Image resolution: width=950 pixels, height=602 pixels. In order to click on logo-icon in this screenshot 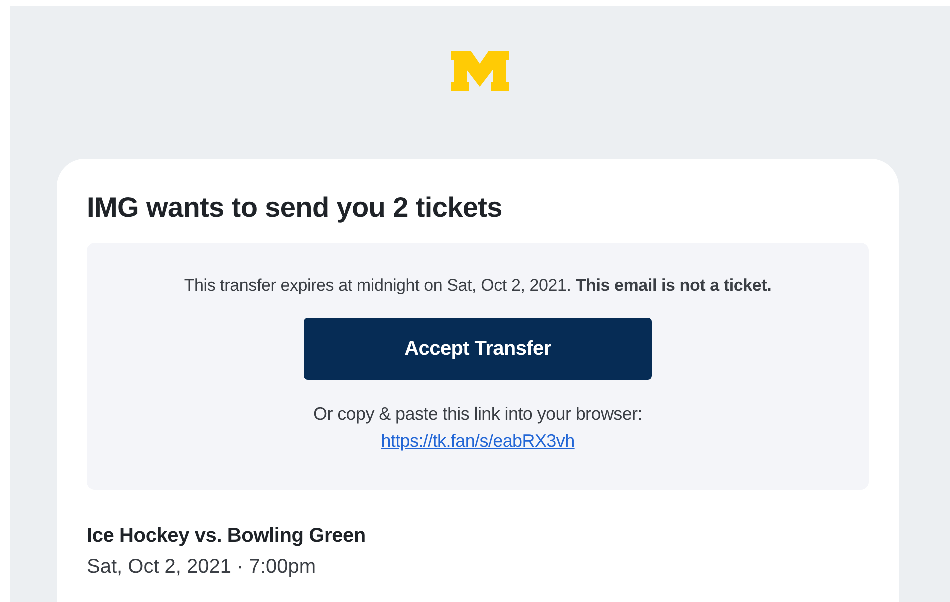, I will do `click(480, 71)`.